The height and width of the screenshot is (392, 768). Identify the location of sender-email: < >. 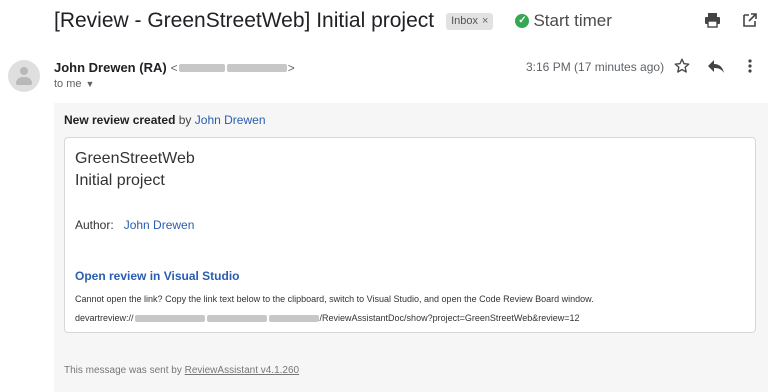
(233, 68).